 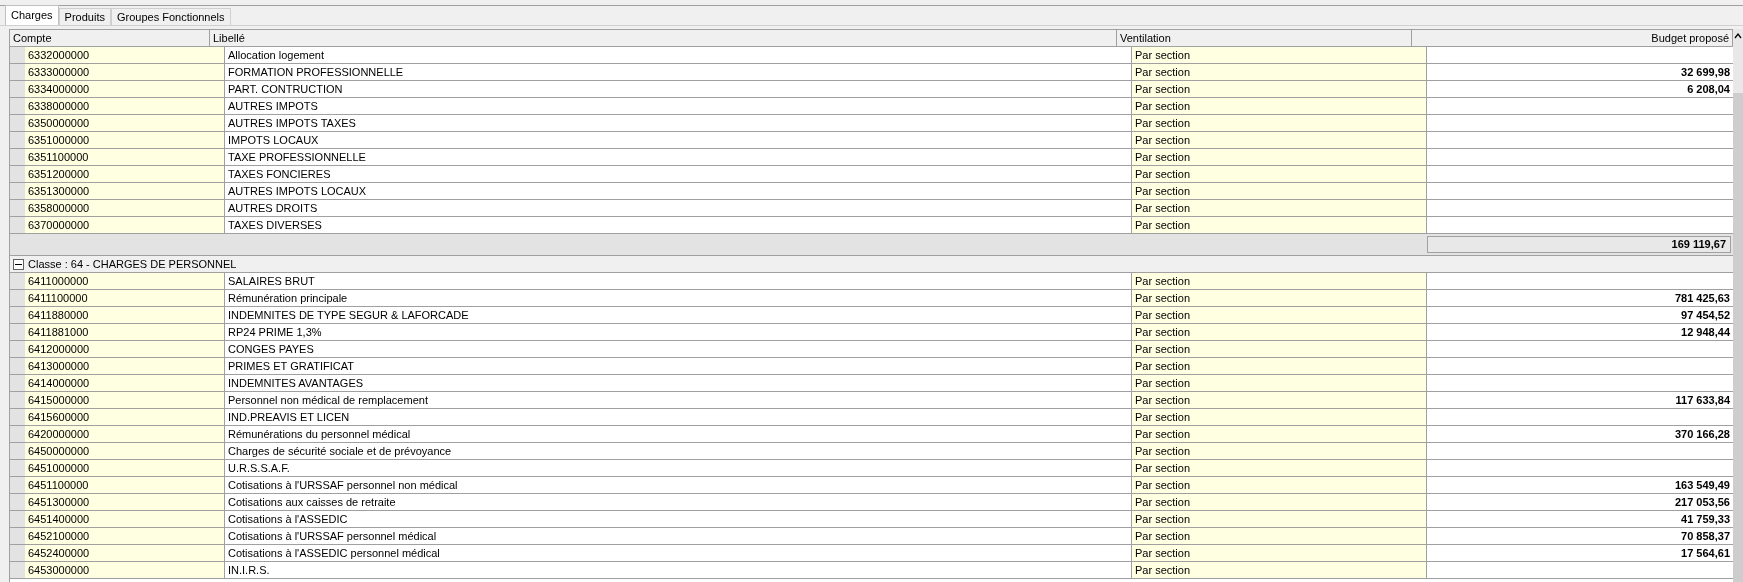 I want to click on budget-value: 6 208,04, so click(x=1708, y=89).